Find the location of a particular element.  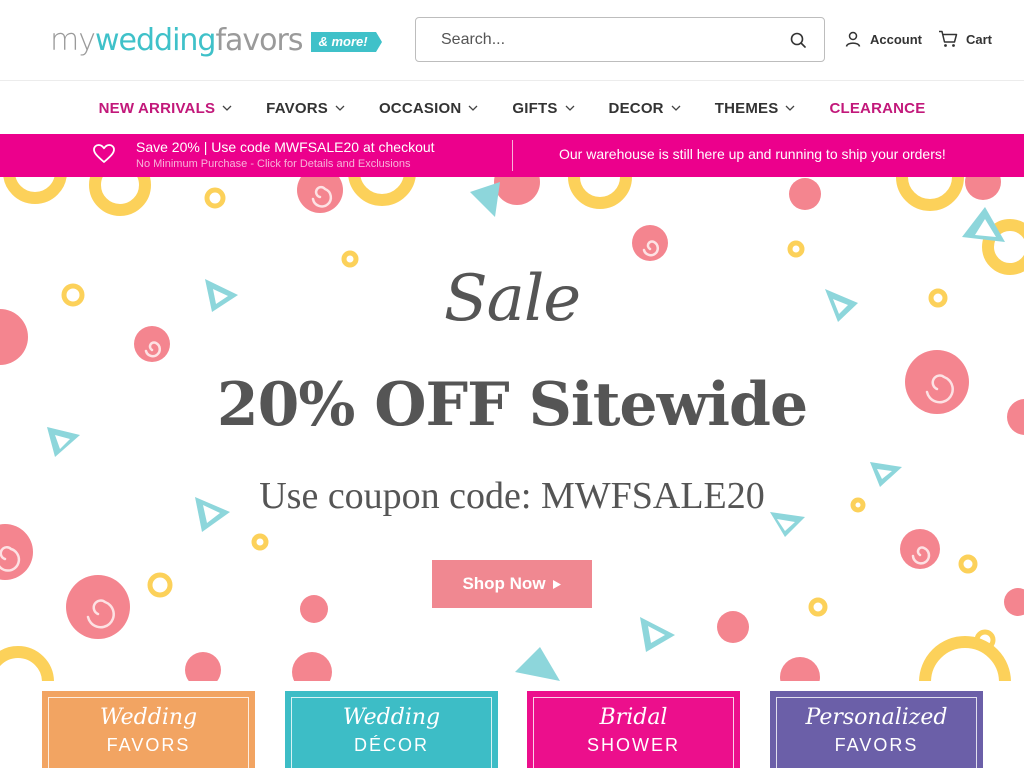

cart-label: Cart is located at coordinates (979, 39).